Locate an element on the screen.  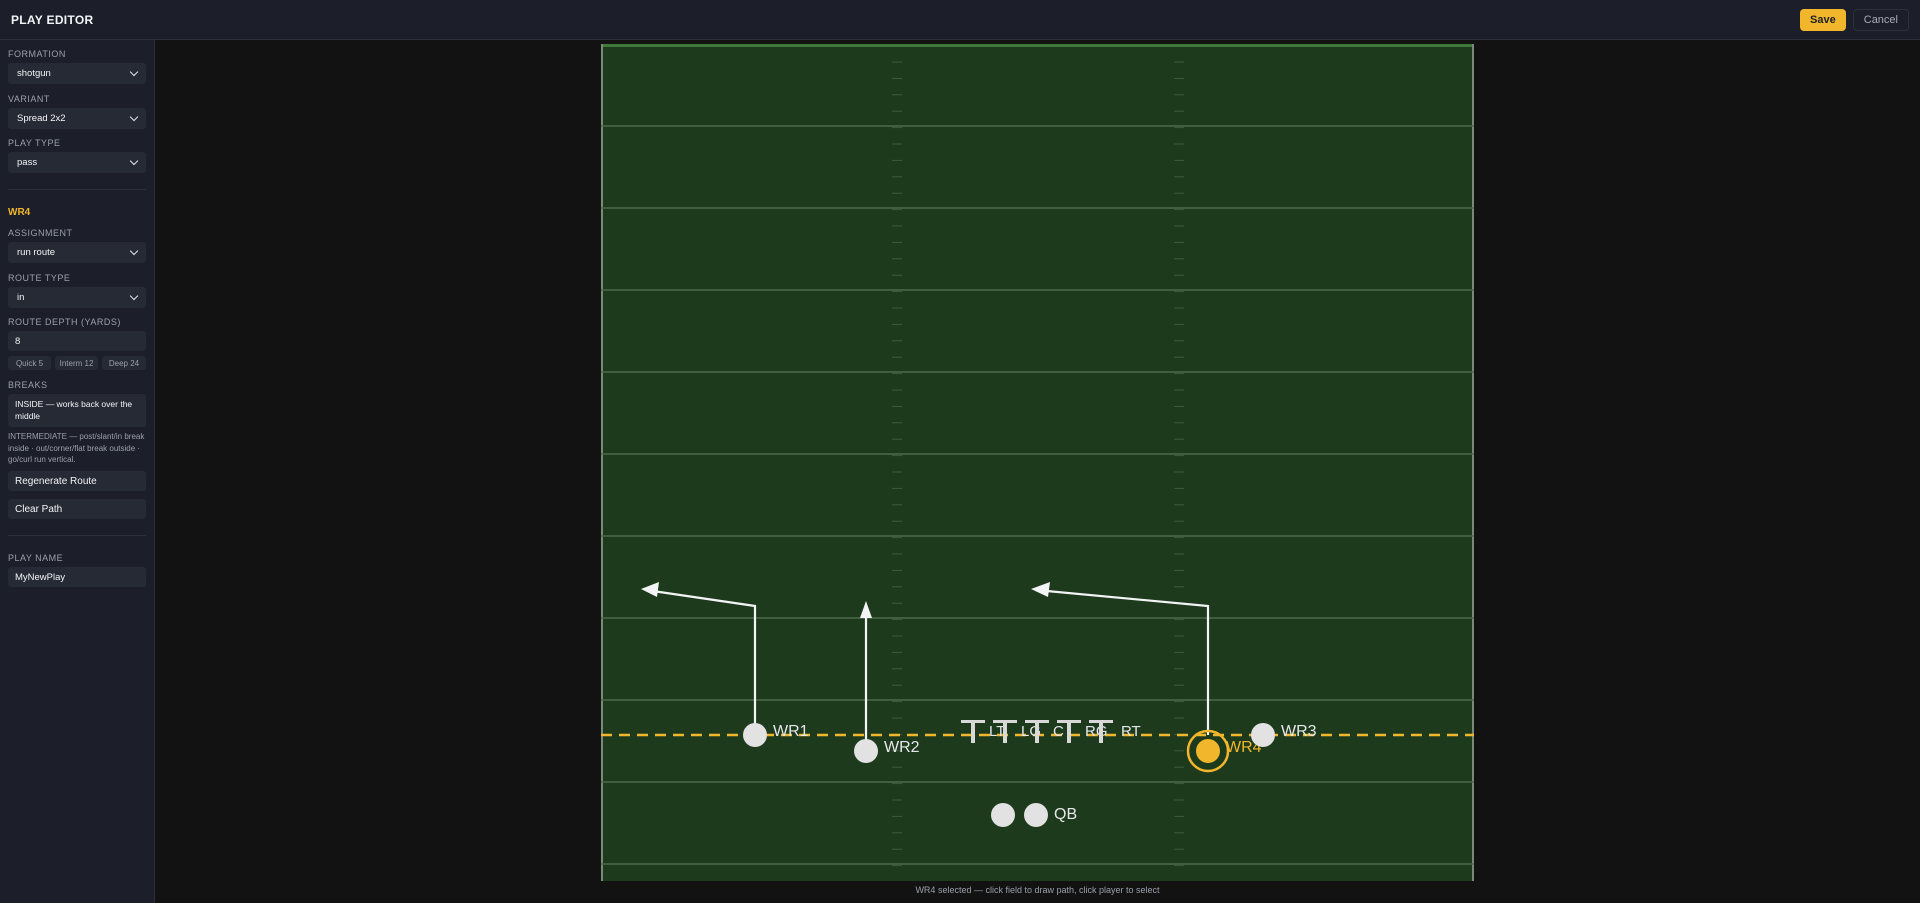
player-label: WR3 is located at coordinates (1299, 731).